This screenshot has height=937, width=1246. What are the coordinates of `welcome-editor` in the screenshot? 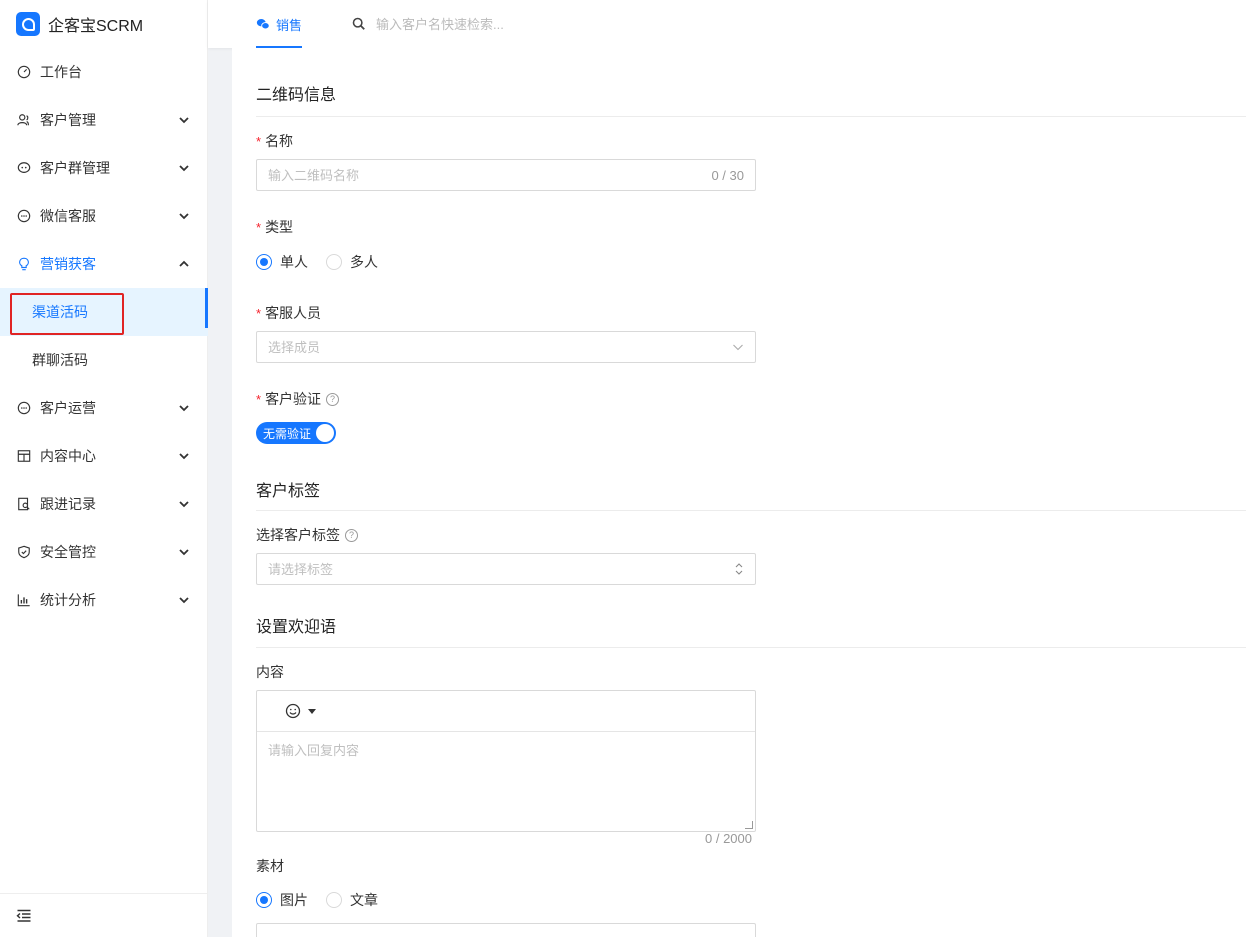 It's located at (506, 761).